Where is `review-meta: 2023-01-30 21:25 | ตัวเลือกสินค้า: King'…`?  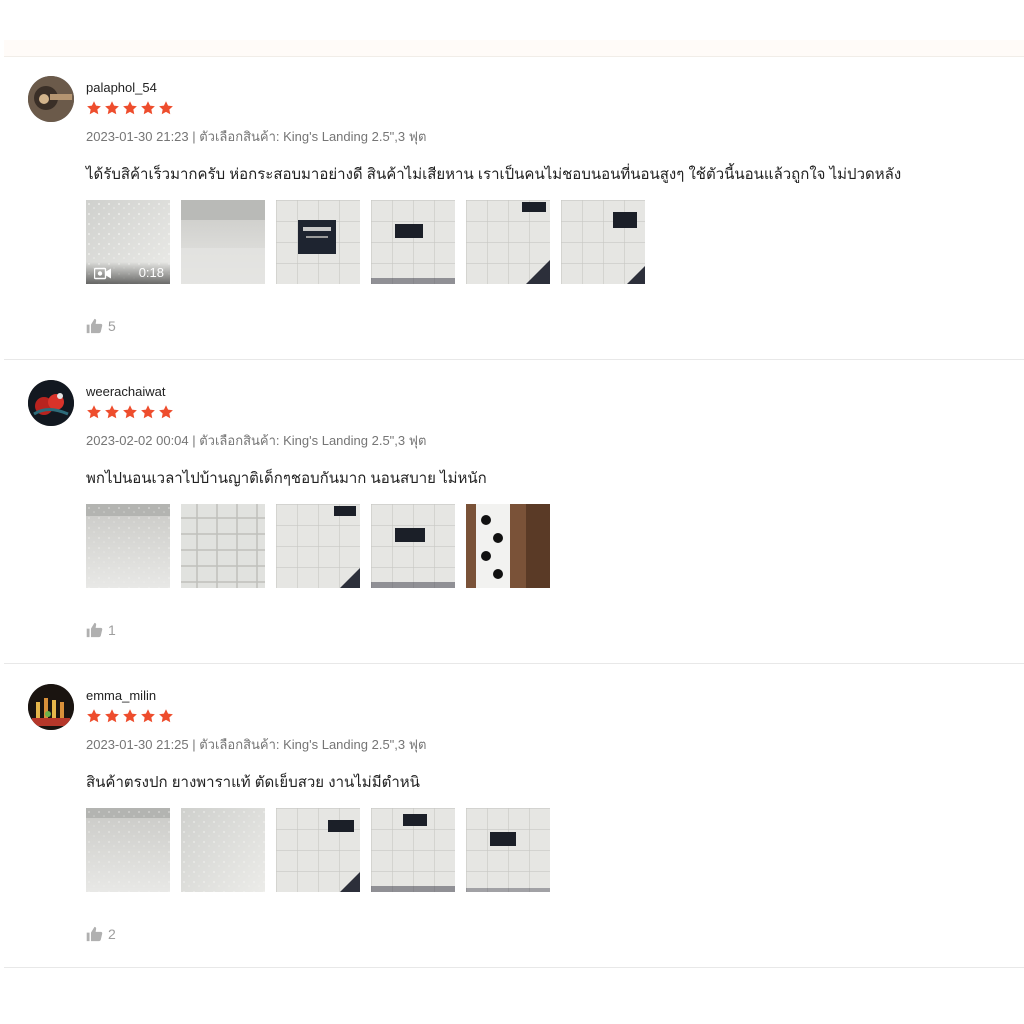
review-meta: 2023-01-30 21:25 | ตัวเลือกสินค้า: King'… is located at coordinates (256, 744).